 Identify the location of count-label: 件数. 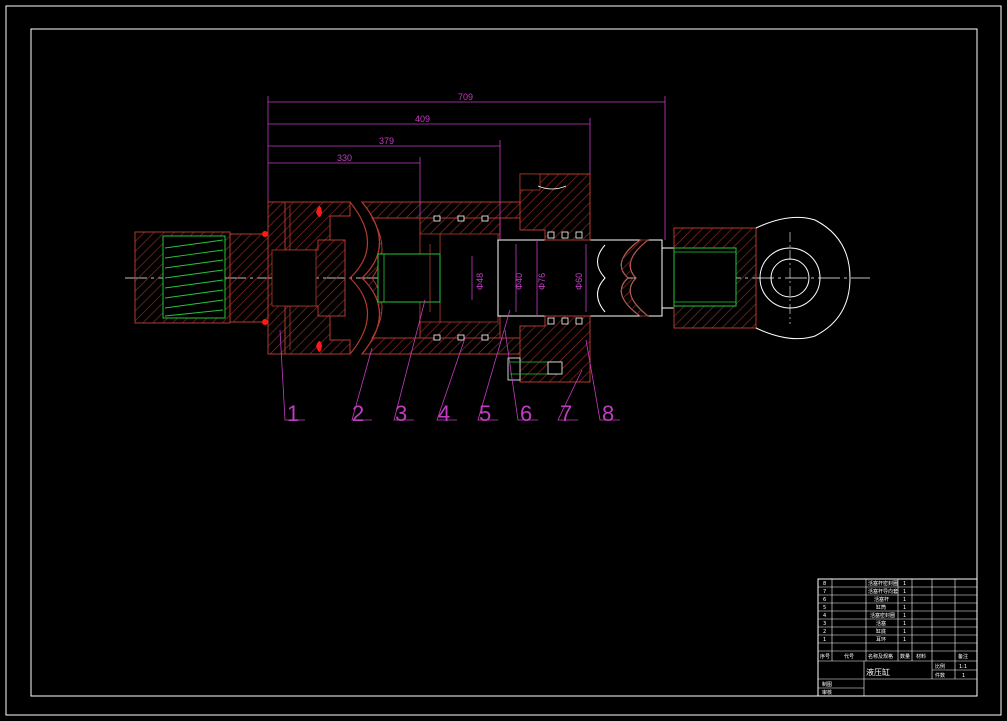
(940, 675).